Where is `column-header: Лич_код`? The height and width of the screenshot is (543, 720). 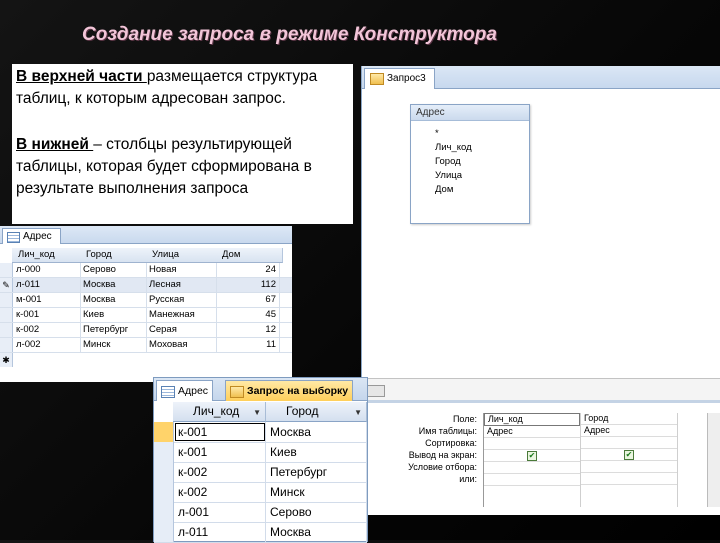
column-header: Лич_код is located at coordinates (46, 255).